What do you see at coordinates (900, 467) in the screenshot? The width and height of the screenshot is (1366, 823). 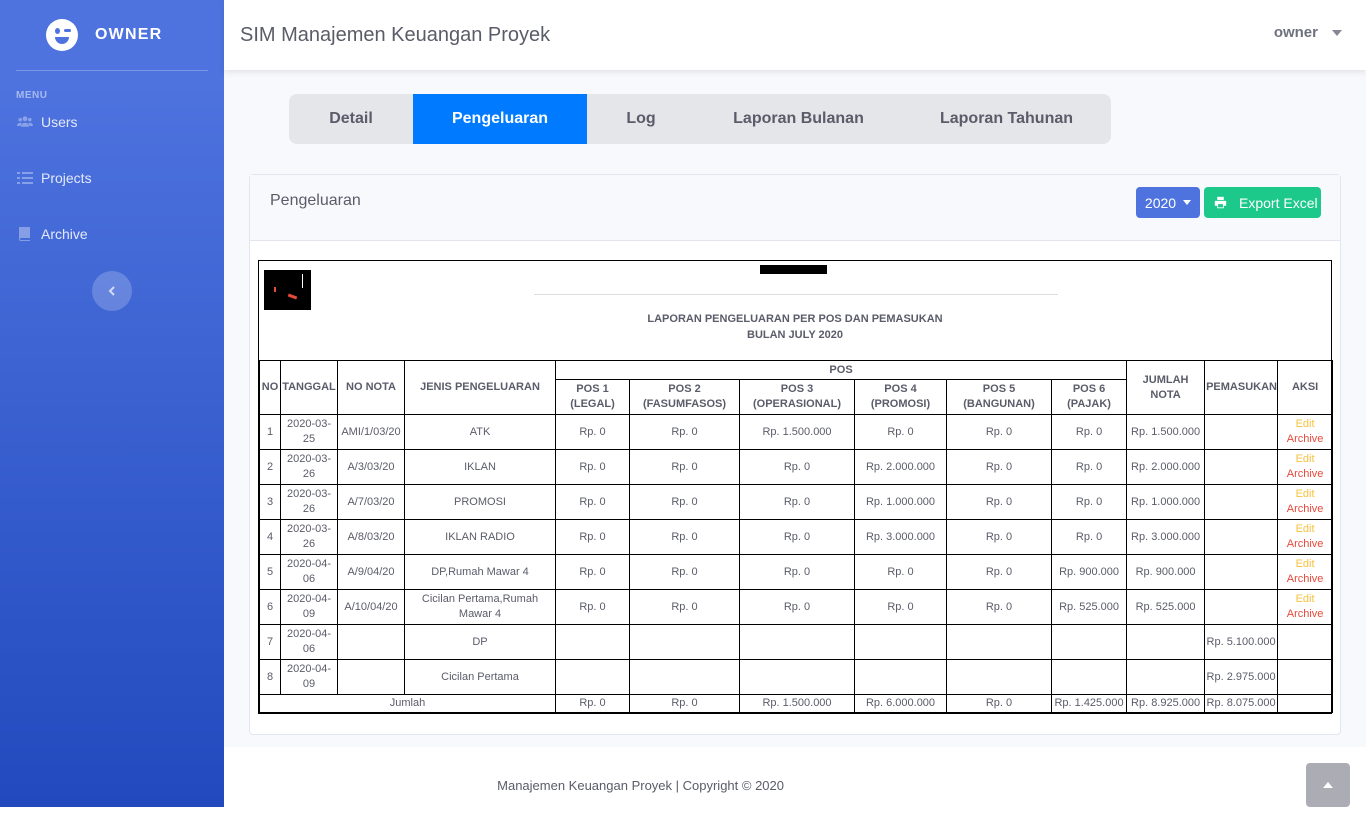 I see `cell-pos4: Rp. 2.000.000` at bounding box center [900, 467].